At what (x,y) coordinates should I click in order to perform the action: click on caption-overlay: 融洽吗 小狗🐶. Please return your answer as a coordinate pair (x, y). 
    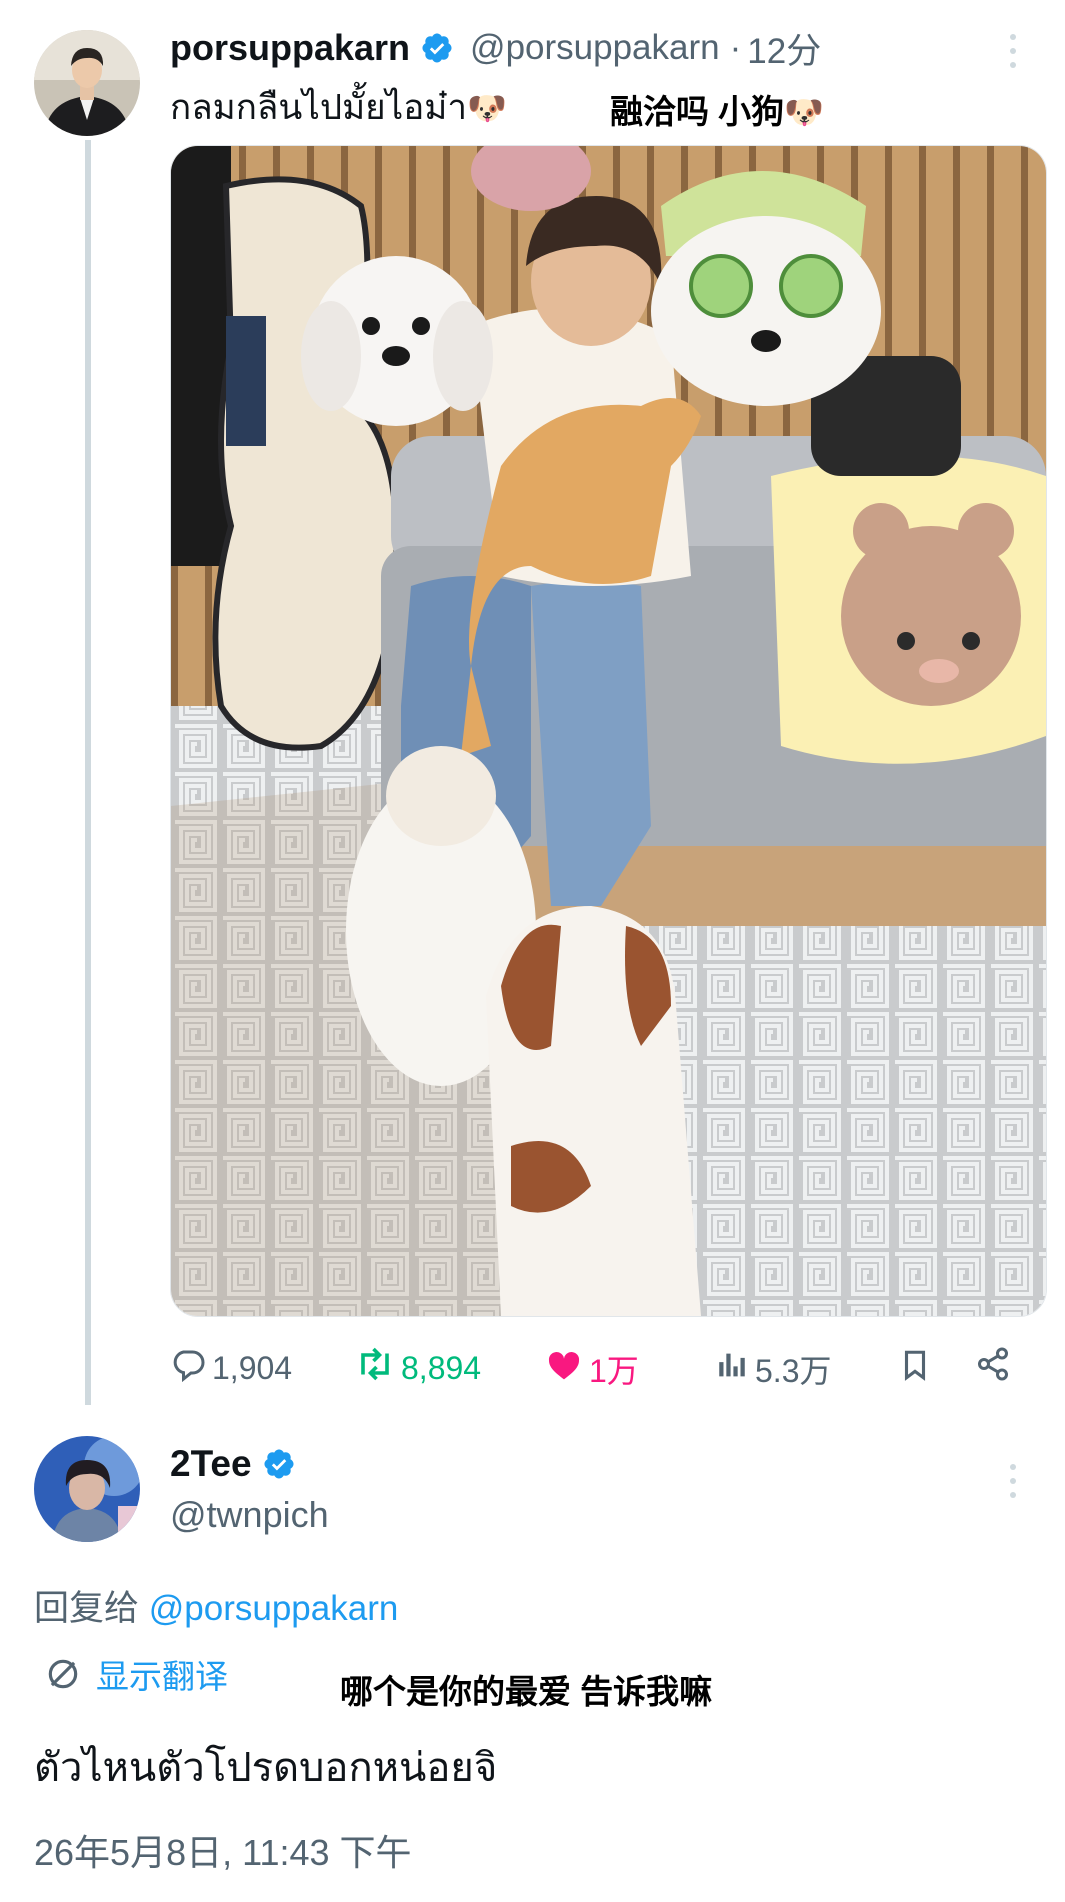
    Looking at the image, I should click on (717, 109).